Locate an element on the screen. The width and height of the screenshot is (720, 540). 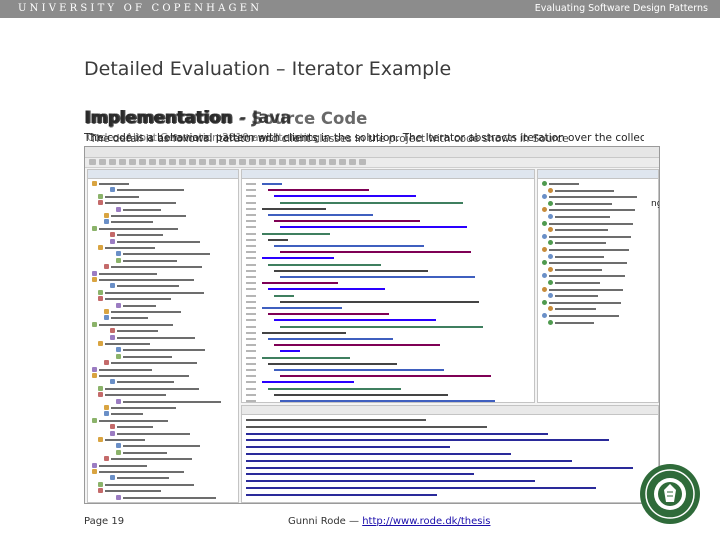
thesis-link: http://www.rode.dk/thesis is located at coordinates (426, 521).